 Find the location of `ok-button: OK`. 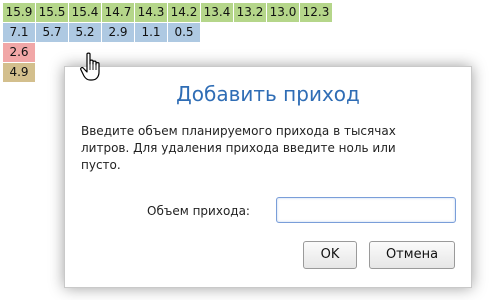

ok-button: OK is located at coordinates (330, 255).